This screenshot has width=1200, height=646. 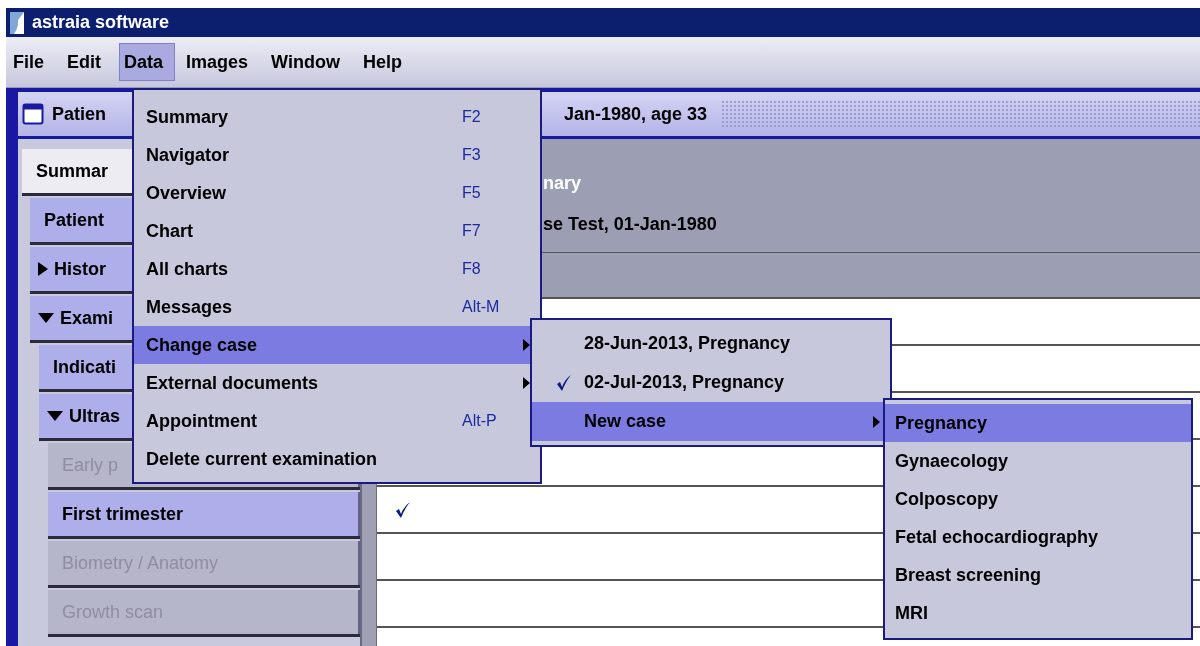 I want to click on menu-item: Delete current examination, so click(x=337, y=459).